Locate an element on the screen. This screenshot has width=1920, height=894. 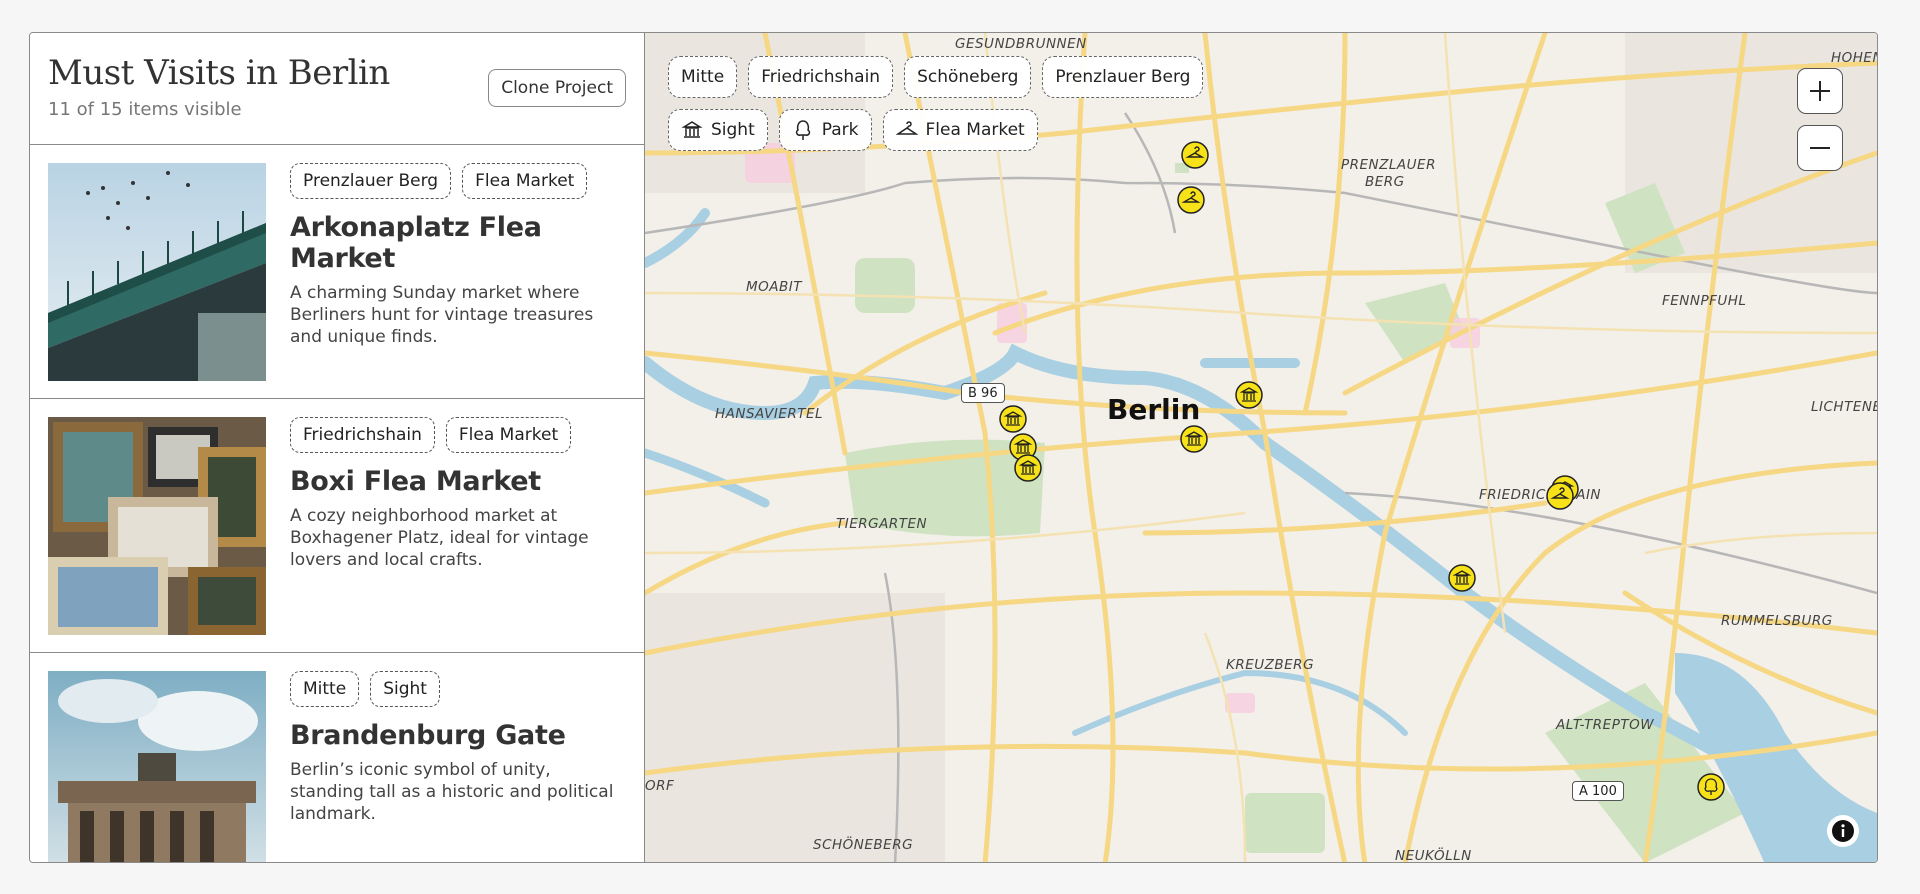
place-label: TIERGARTEN is located at coordinates (882, 524).